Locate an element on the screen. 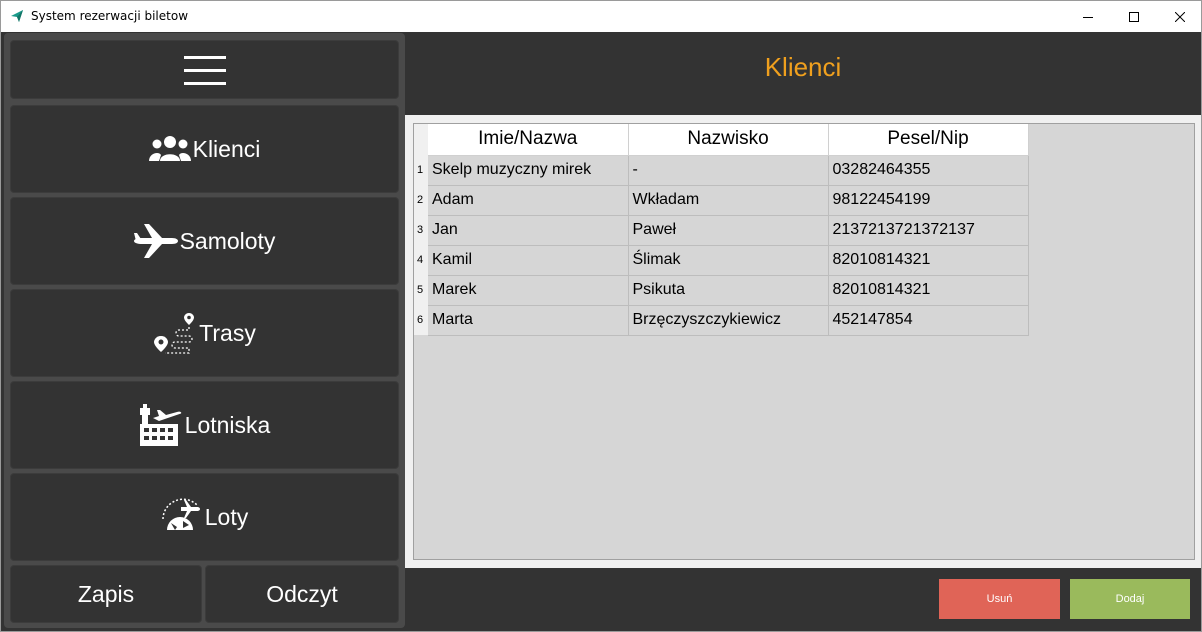 This screenshot has height=632, width=1202. table-row: 4 Kamil Ślimak 82010814321 is located at coordinates (721, 260).